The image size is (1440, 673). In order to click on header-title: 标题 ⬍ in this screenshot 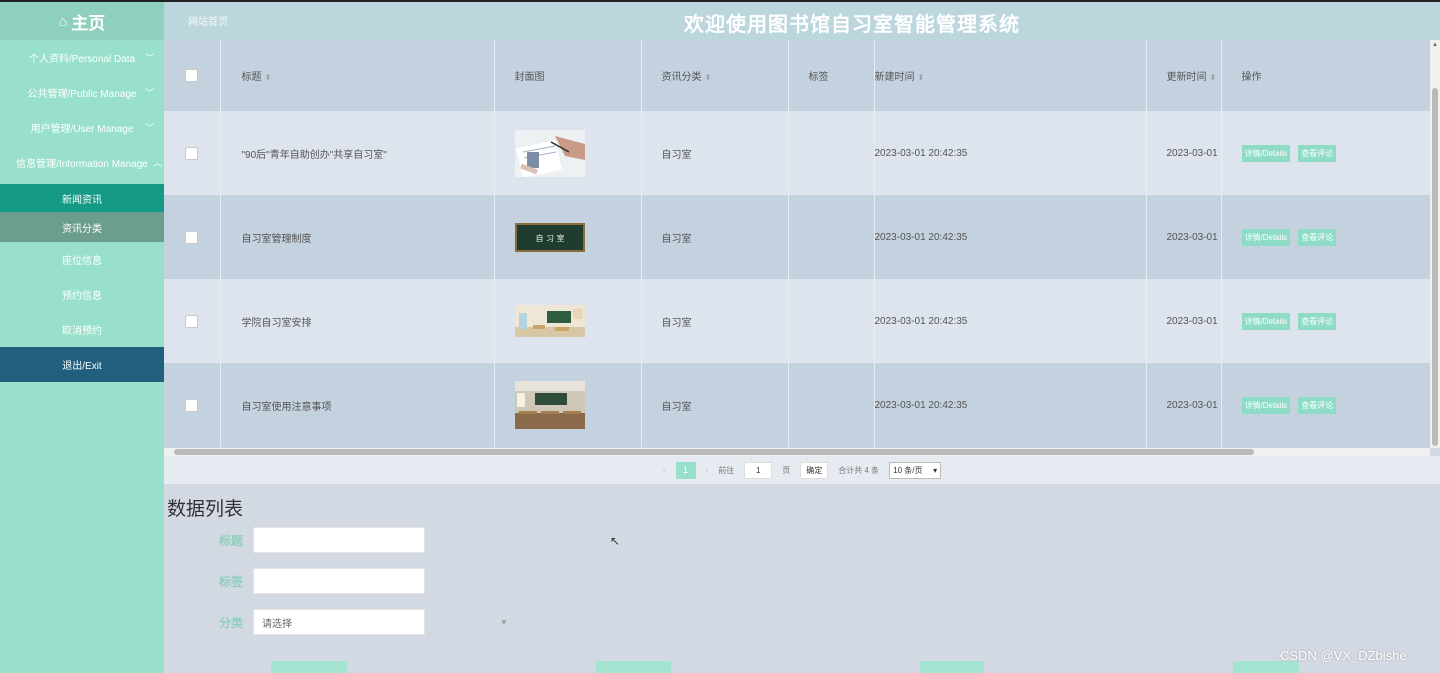, I will do `click(357, 75)`.